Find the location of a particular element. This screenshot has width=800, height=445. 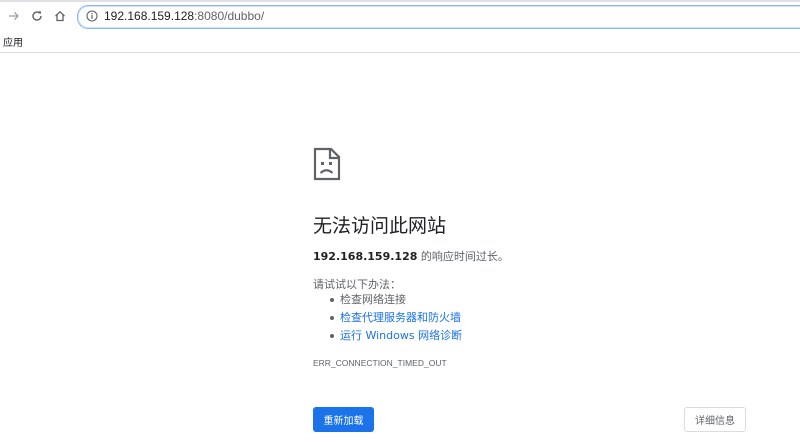

suggestions-heading: 请试试以下办法： is located at coordinates (357, 284).